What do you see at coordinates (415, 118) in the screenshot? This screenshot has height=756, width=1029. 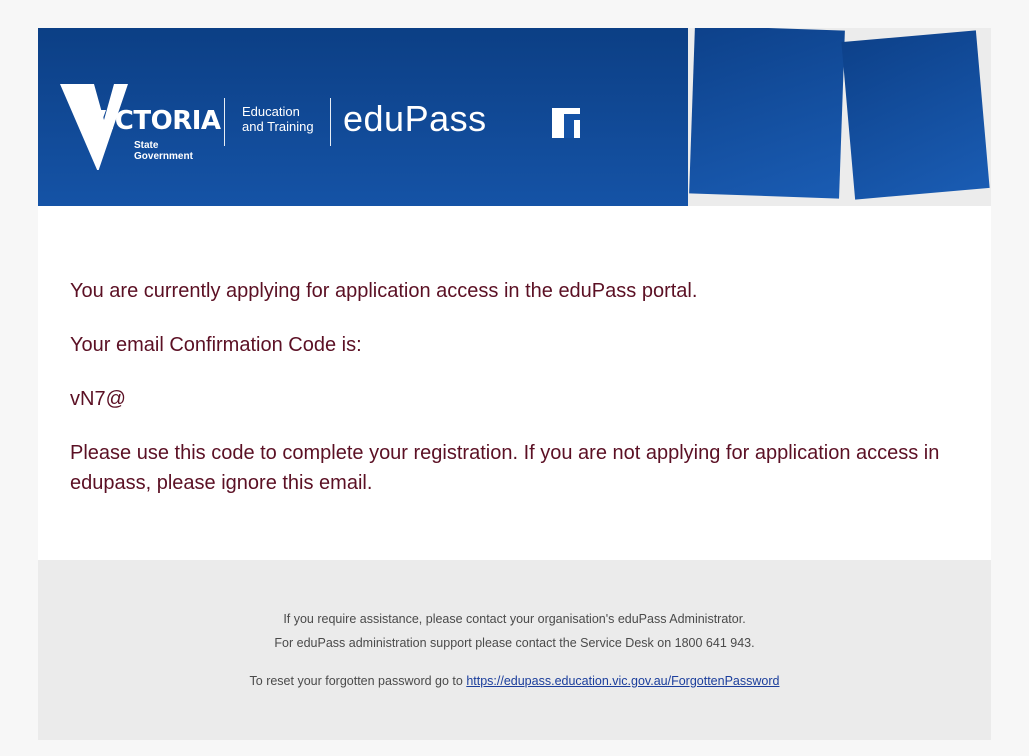 I see `edupass-wordmark: eduPass` at bounding box center [415, 118].